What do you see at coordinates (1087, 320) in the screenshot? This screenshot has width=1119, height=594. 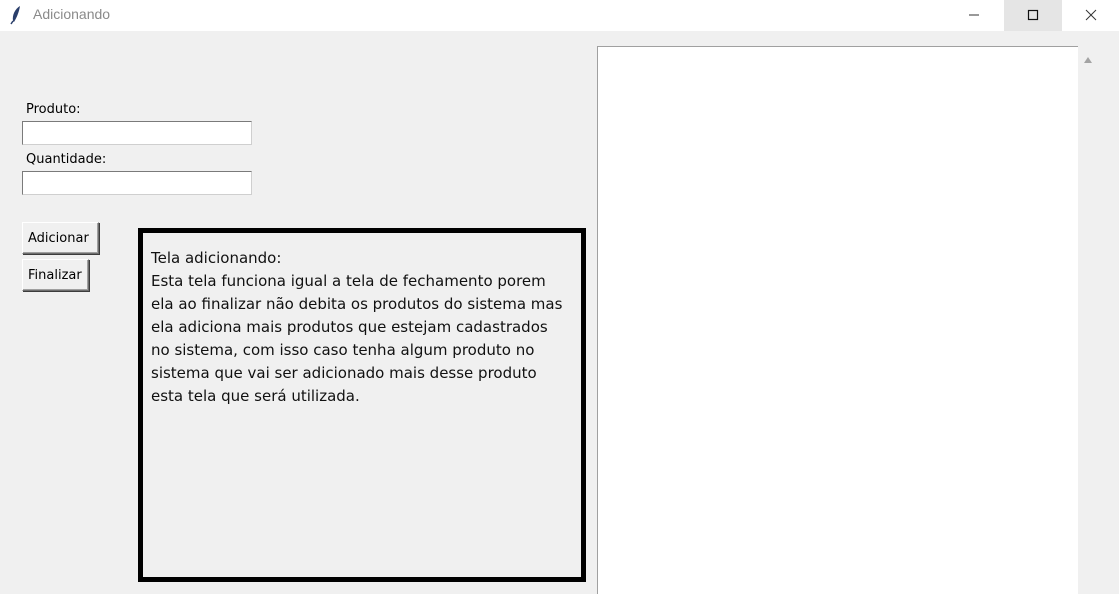 I see `listbox-scrollbar` at bounding box center [1087, 320].